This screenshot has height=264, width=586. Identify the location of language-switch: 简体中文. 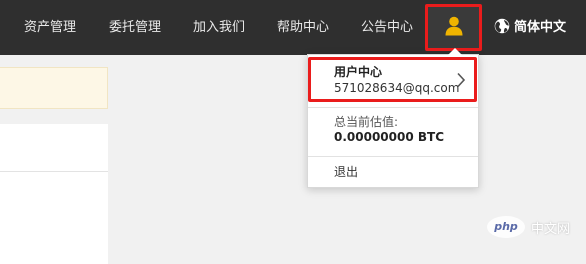
(530, 27).